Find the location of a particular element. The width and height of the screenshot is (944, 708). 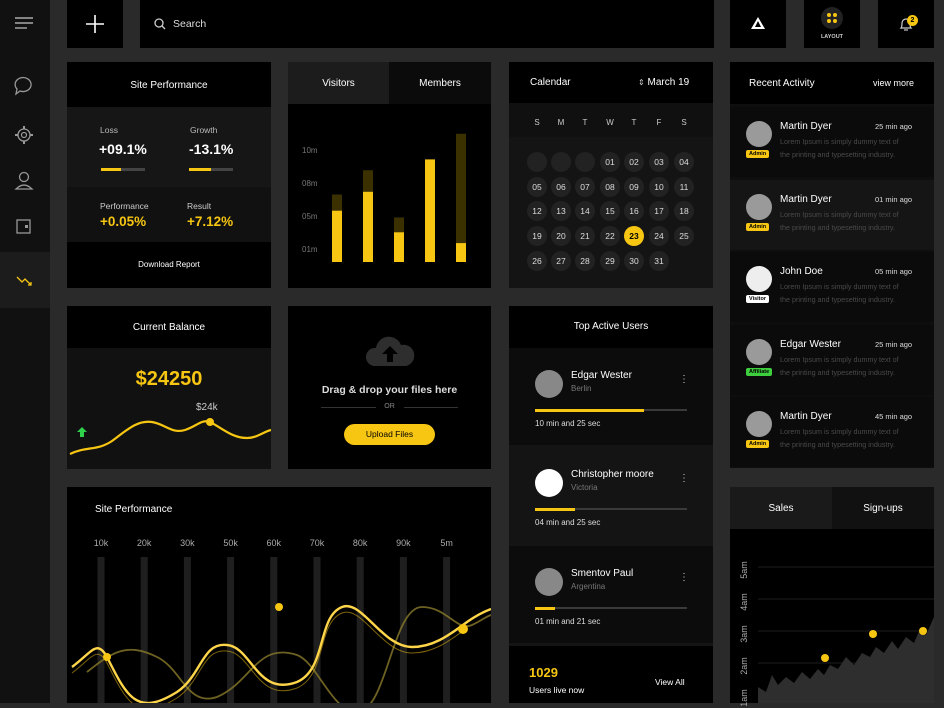

up-down-arrow-icon: ⇕ is located at coordinates (641, 82).